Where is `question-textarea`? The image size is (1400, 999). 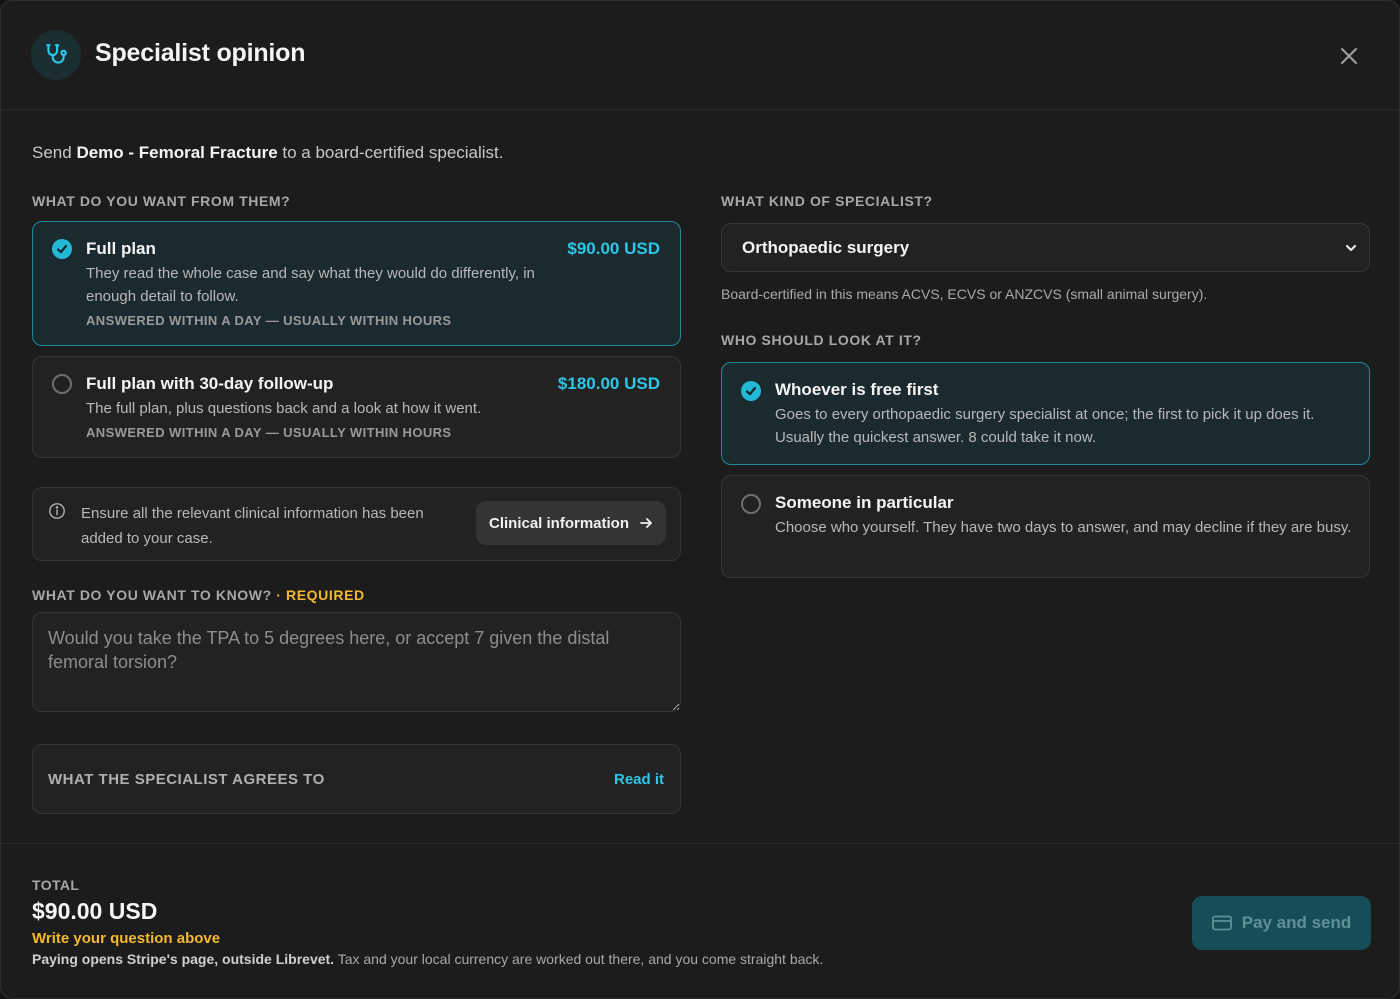 question-textarea is located at coordinates (356, 662).